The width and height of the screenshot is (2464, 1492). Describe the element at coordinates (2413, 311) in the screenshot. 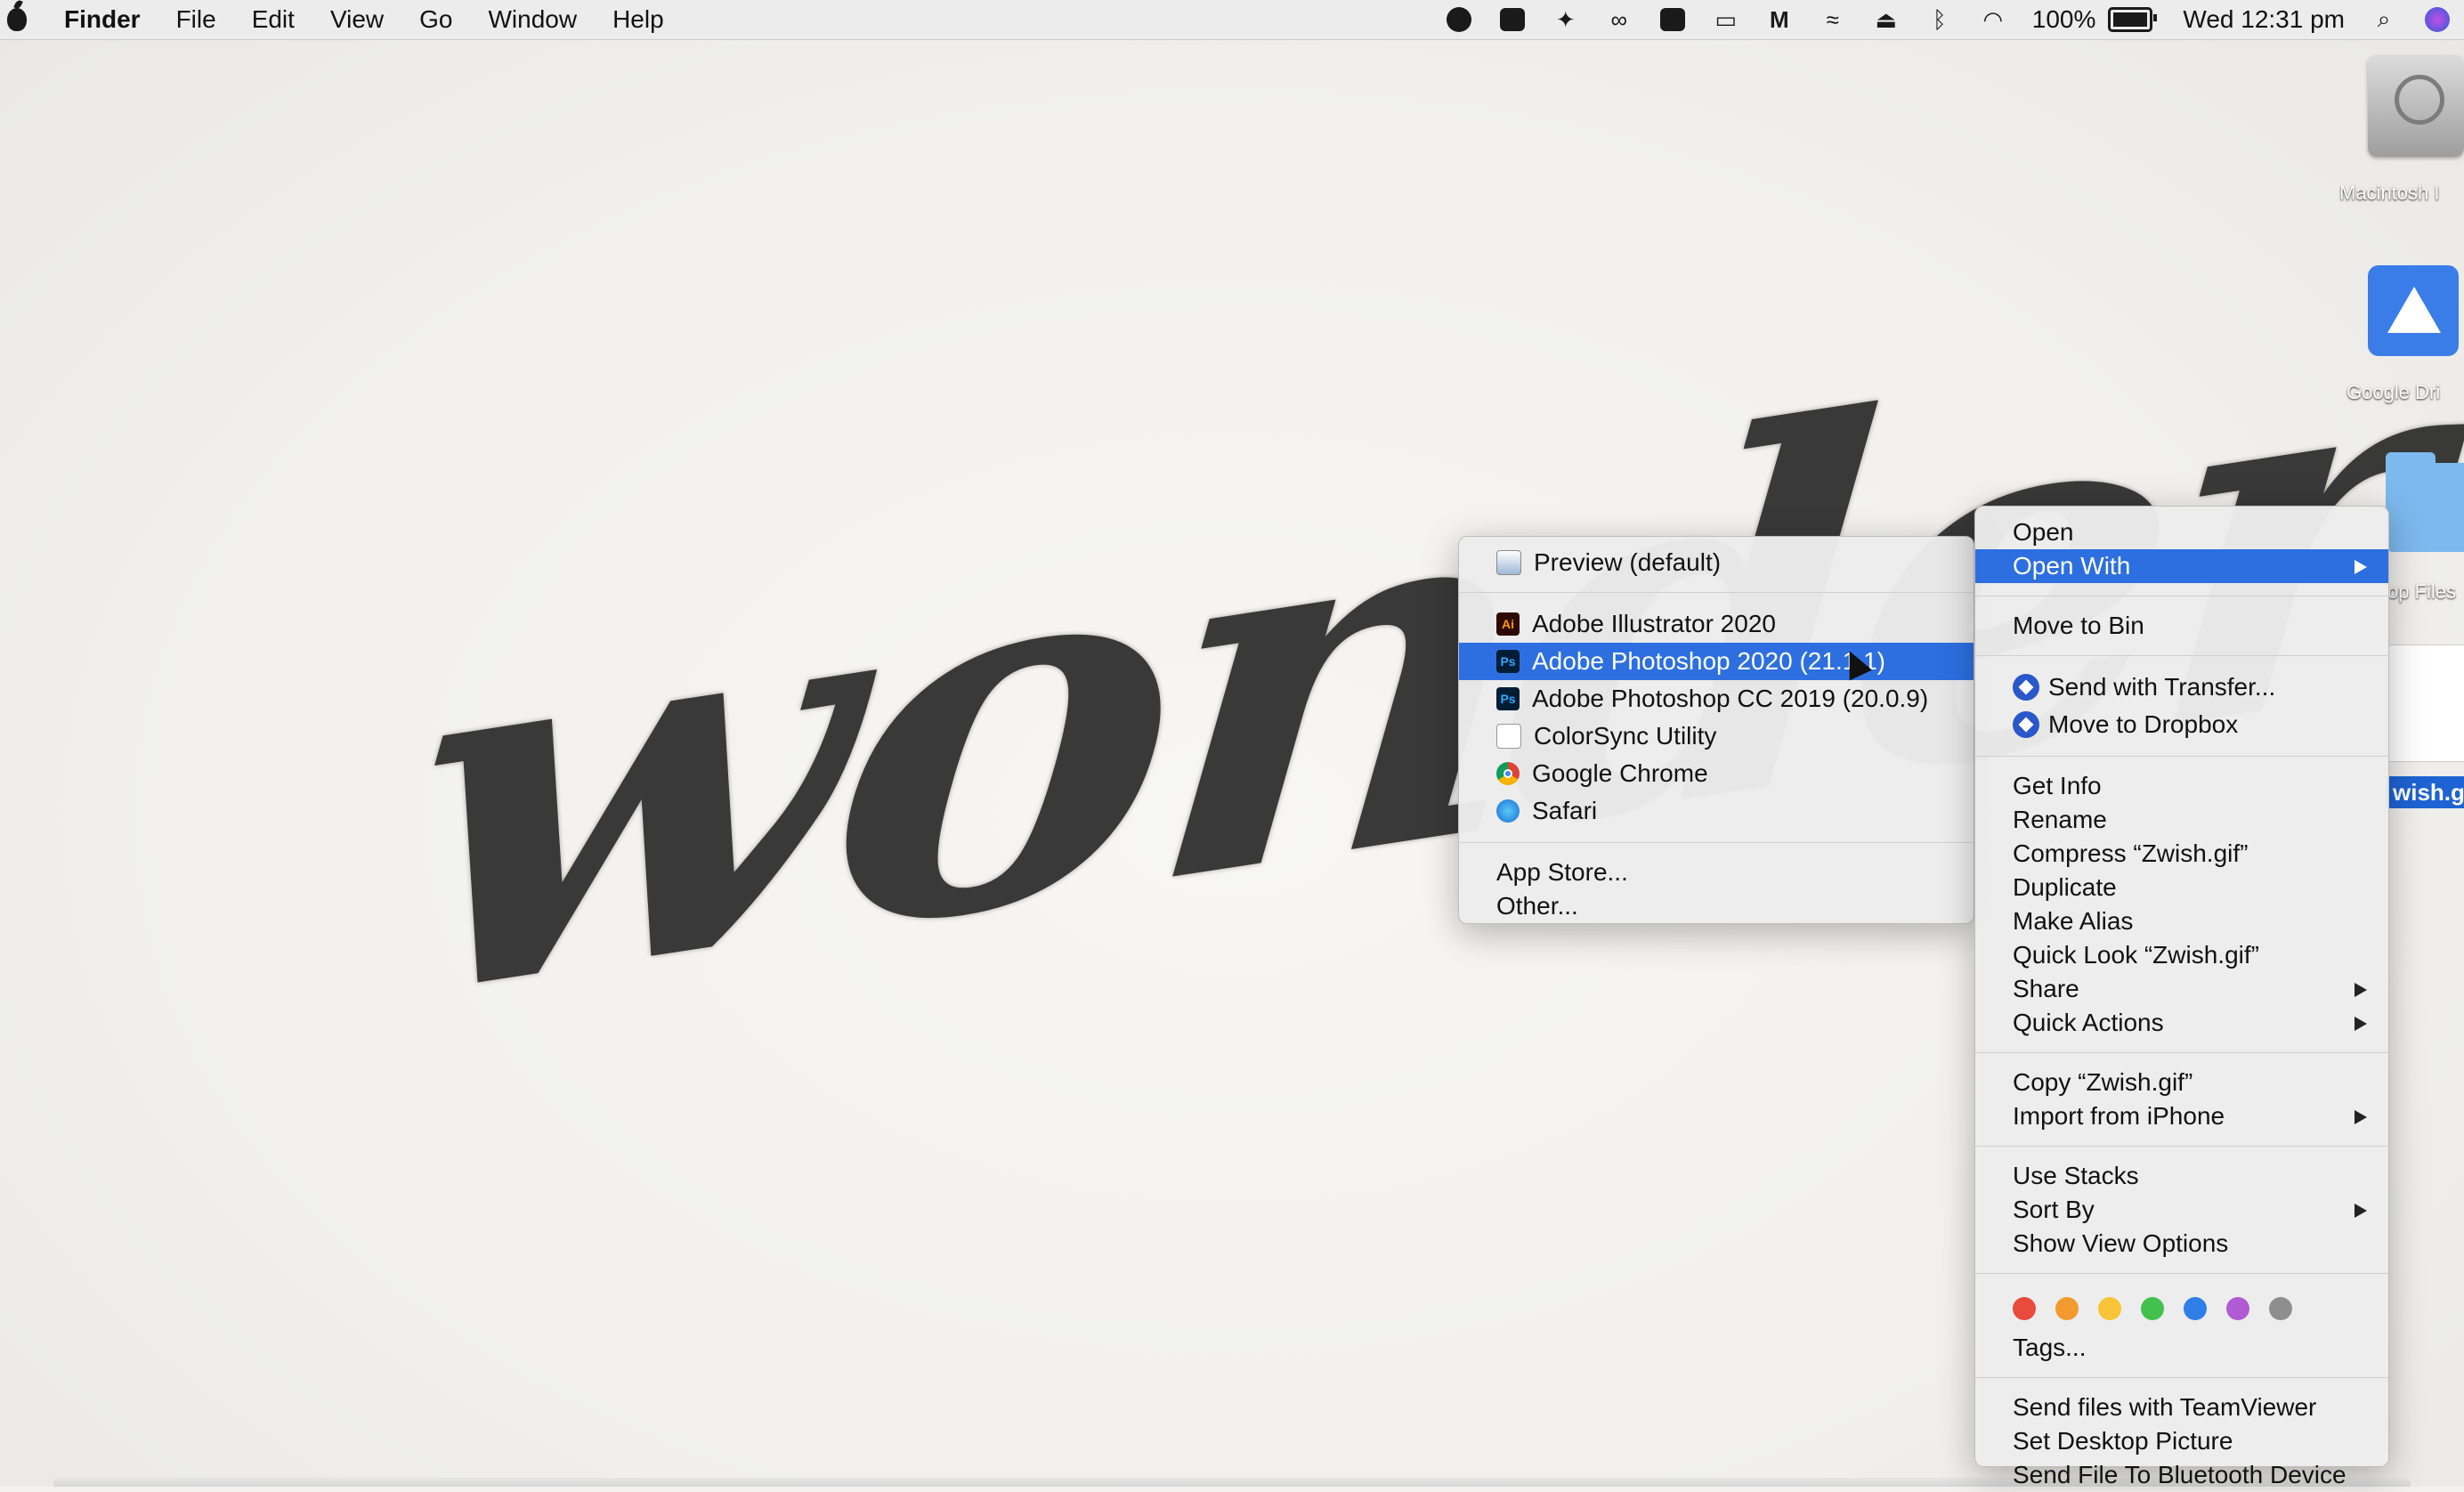

I see `google-drive-icon` at that location.